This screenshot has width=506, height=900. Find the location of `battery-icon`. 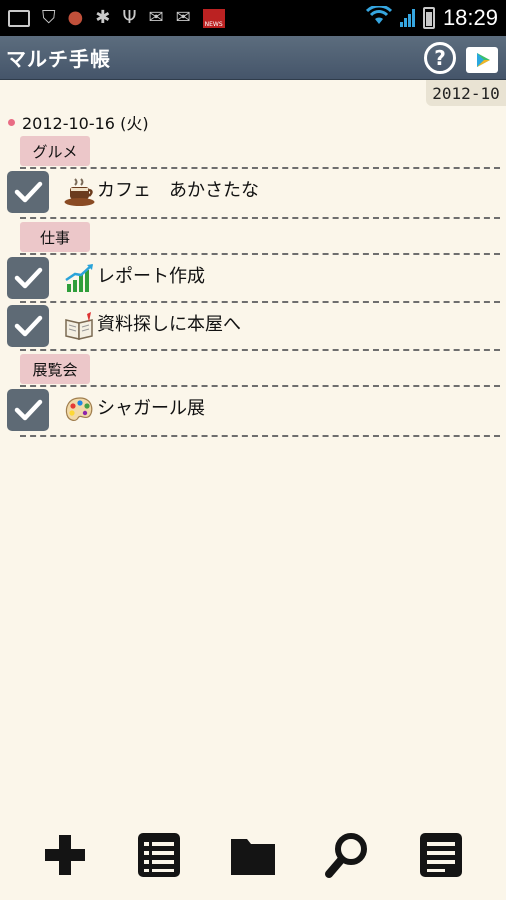

battery-icon is located at coordinates (428, 18).